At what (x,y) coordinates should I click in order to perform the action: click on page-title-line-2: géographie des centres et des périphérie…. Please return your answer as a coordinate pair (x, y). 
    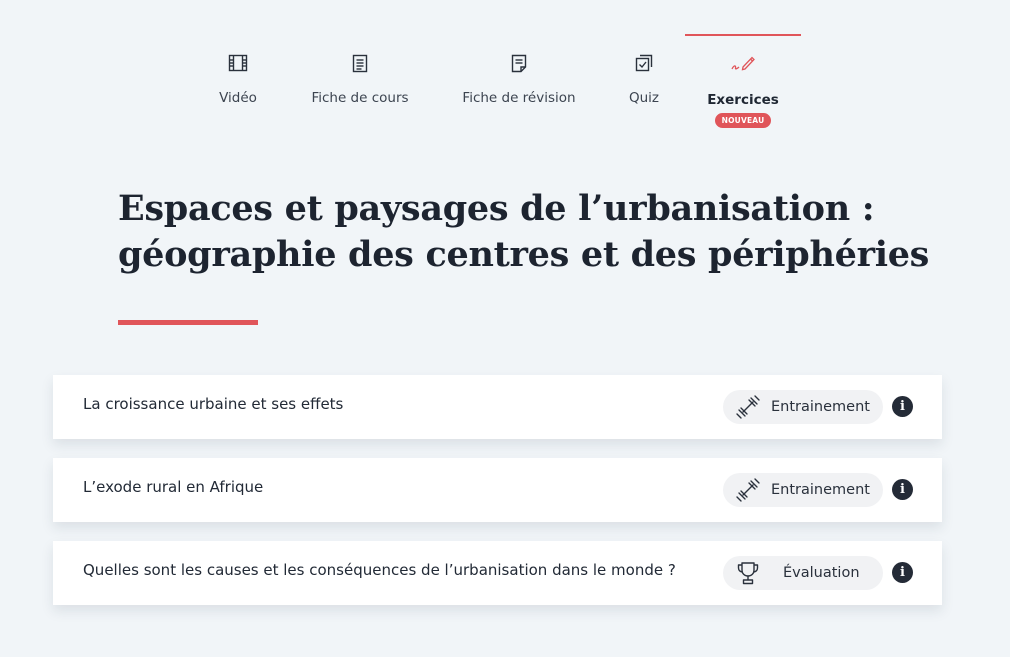
    Looking at the image, I should click on (524, 254).